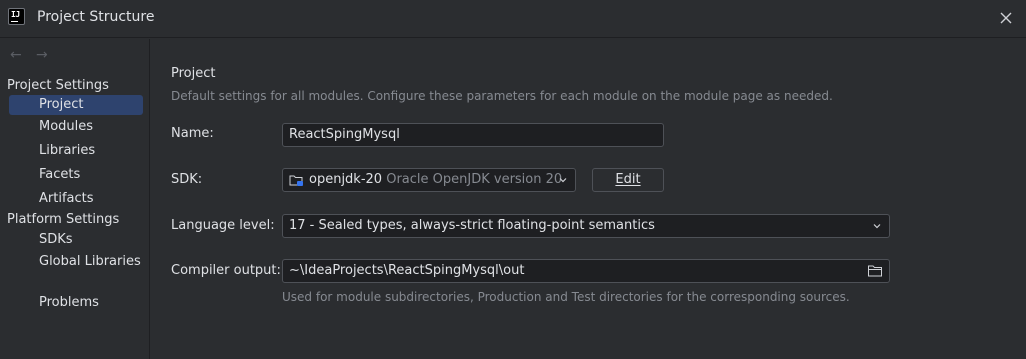  Describe the element at coordinates (473, 135) in the screenshot. I see `name-field: ReactSpingMysql` at that location.